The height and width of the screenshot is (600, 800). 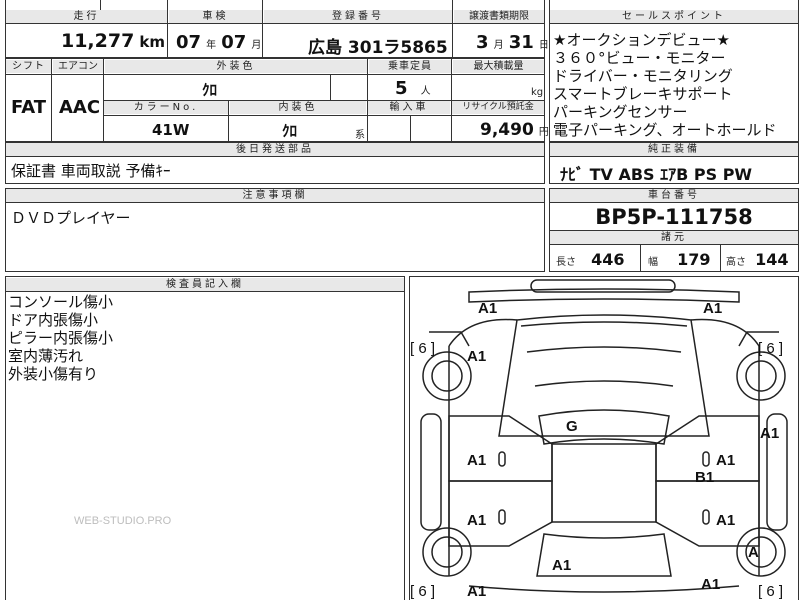 What do you see at coordinates (498, 107) in the screenshot?
I see `recycle-label: リサイクル預託金` at bounding box center [498, 107].